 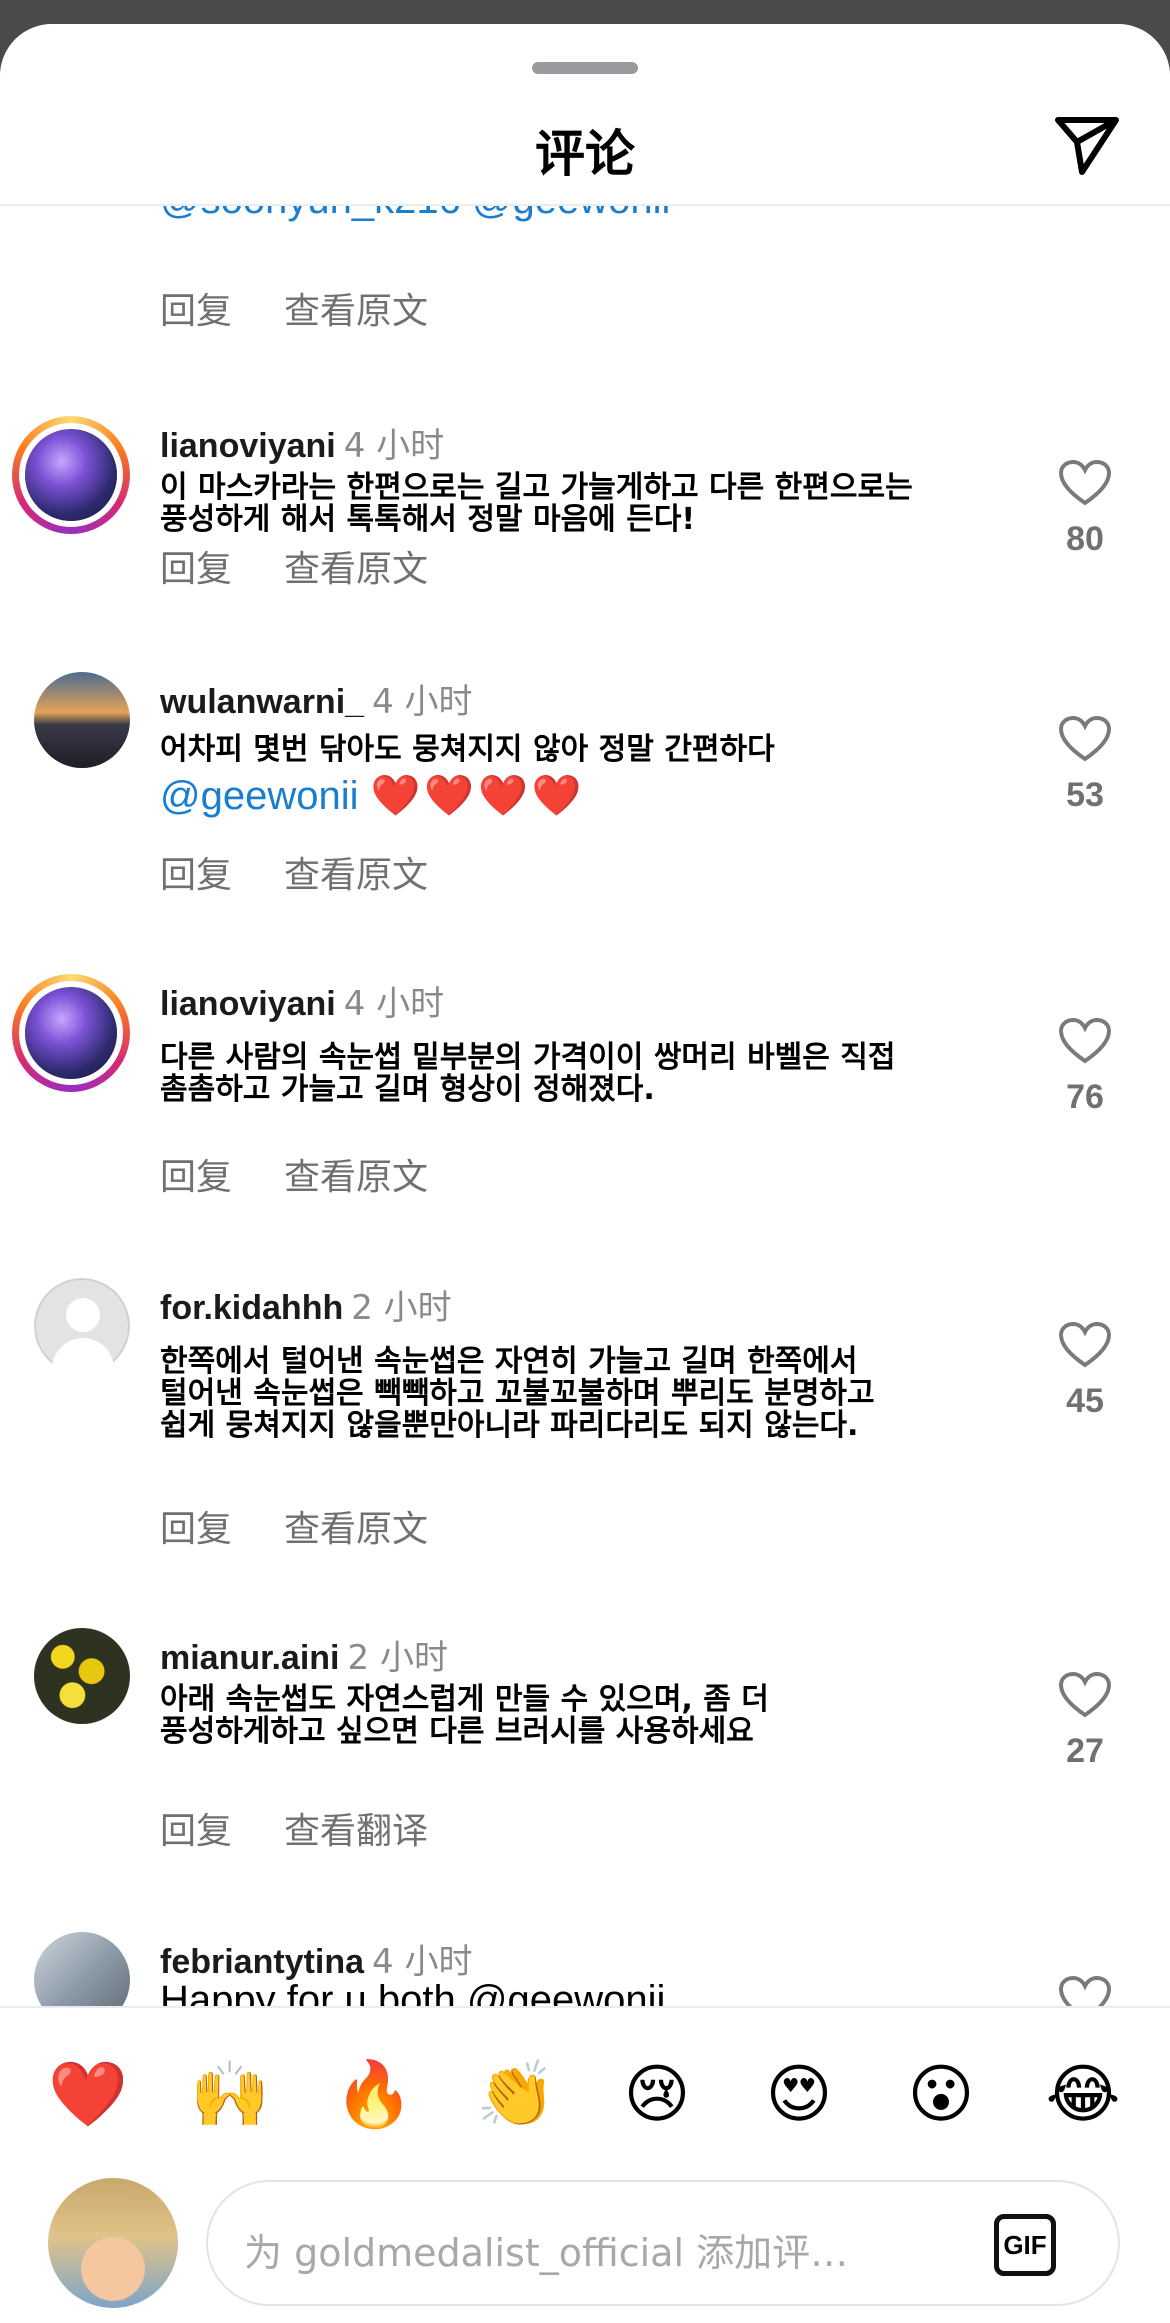 I want to click on comment-text: 어차피 몇번 닦아도 뭉쳐지지 않아 정말 간편하다, so click(x=467, y=749).